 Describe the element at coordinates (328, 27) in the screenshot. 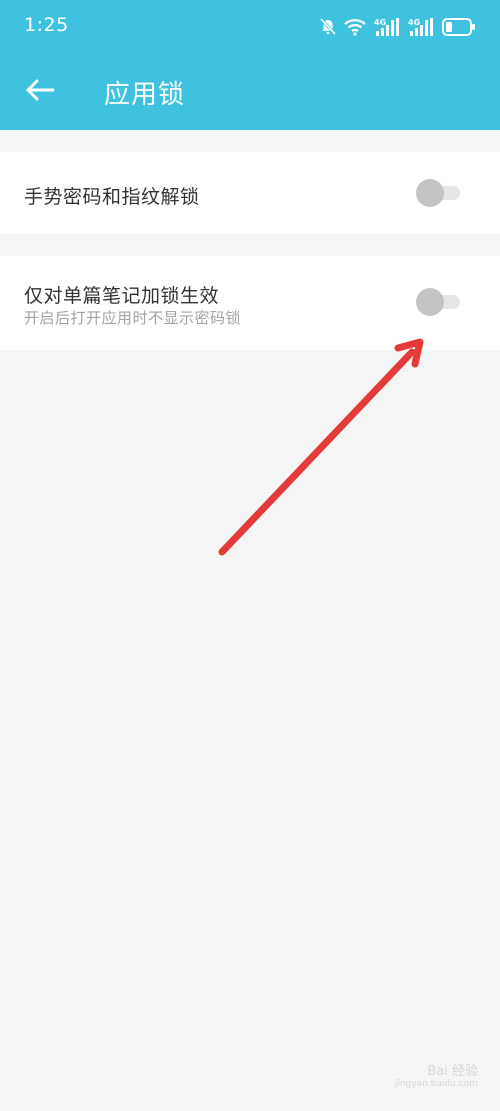

I see `bell-off-icon` at that location.